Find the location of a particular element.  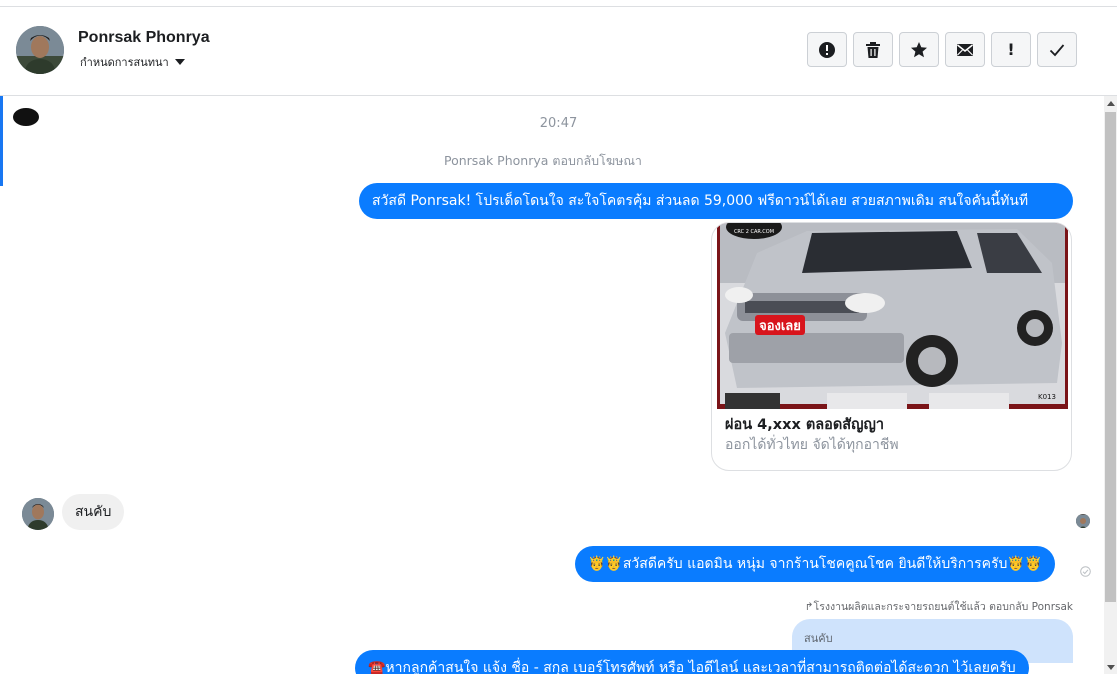

mark-done-button is located at coordinates (1057, 49).